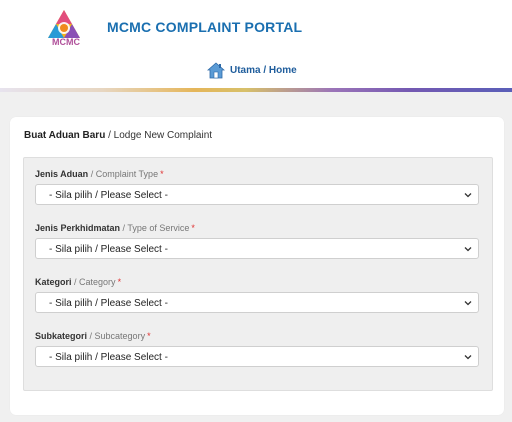  I want to click on label-sub: Category, so click(97, 282).